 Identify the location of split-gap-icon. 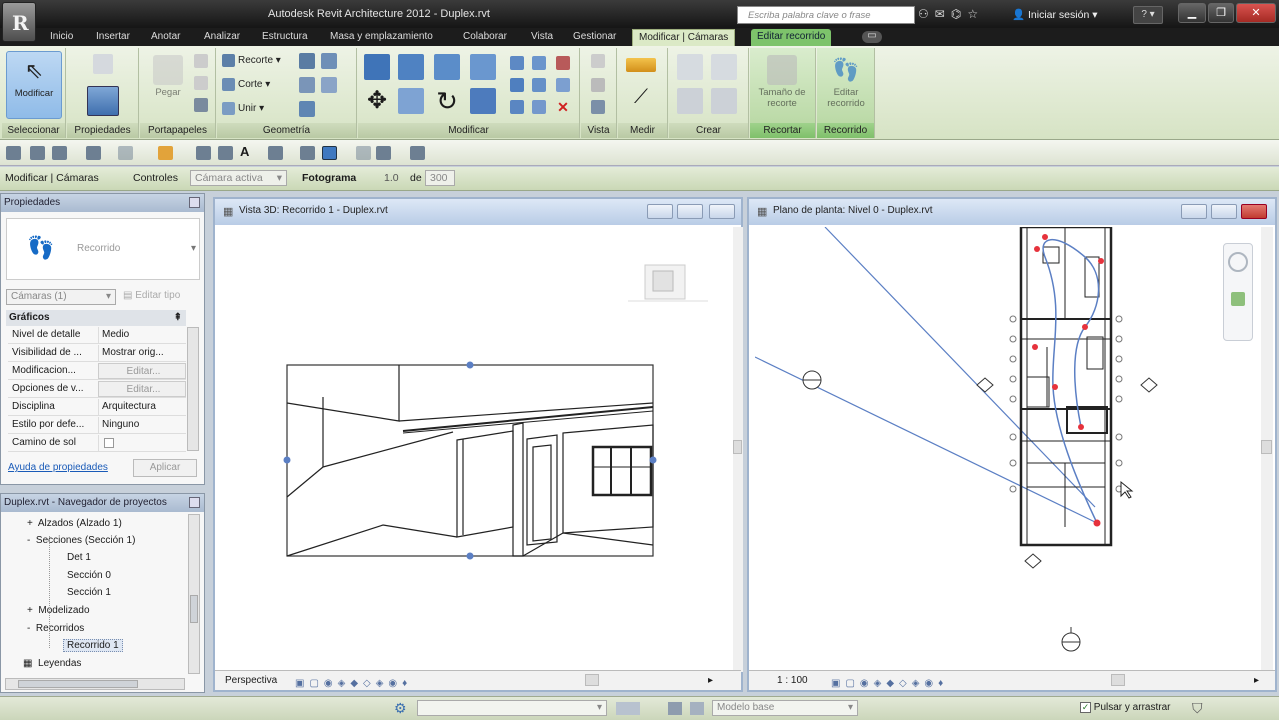
(539, 63).